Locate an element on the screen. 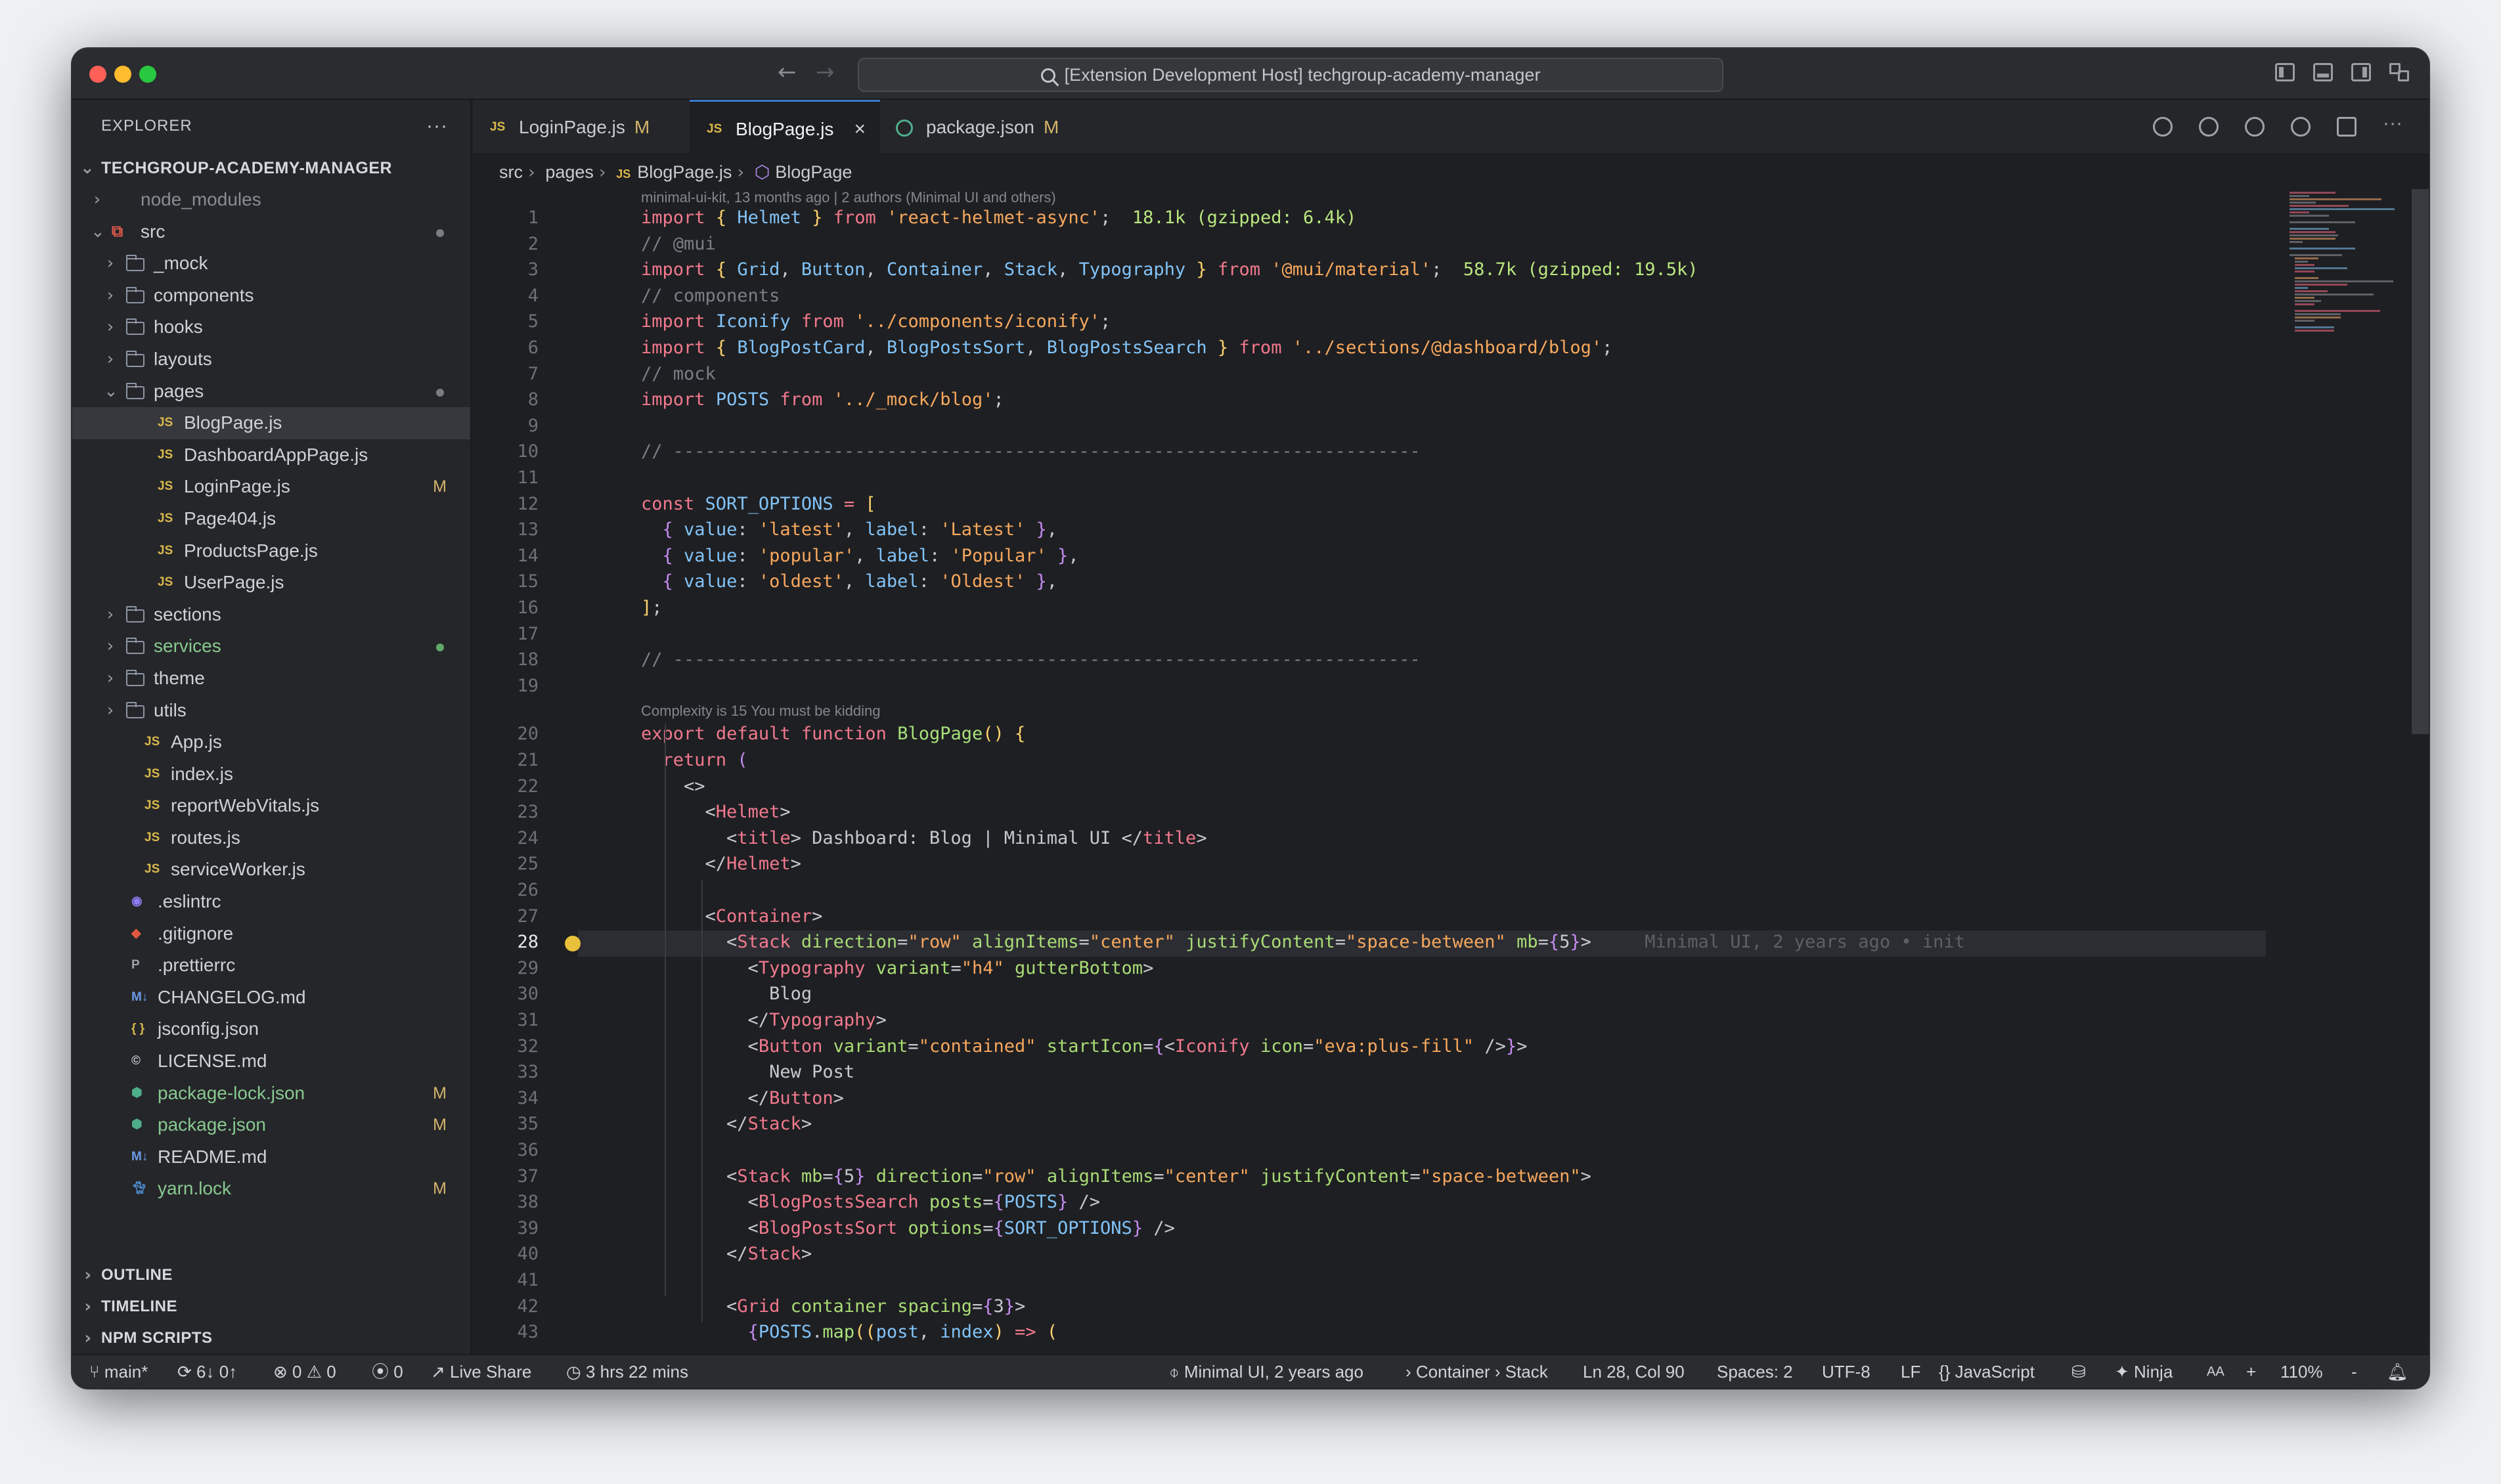 This screenshot has width=2501, height=1484. tree-item: M↓ README.md is located at coordinates (271, 1157).